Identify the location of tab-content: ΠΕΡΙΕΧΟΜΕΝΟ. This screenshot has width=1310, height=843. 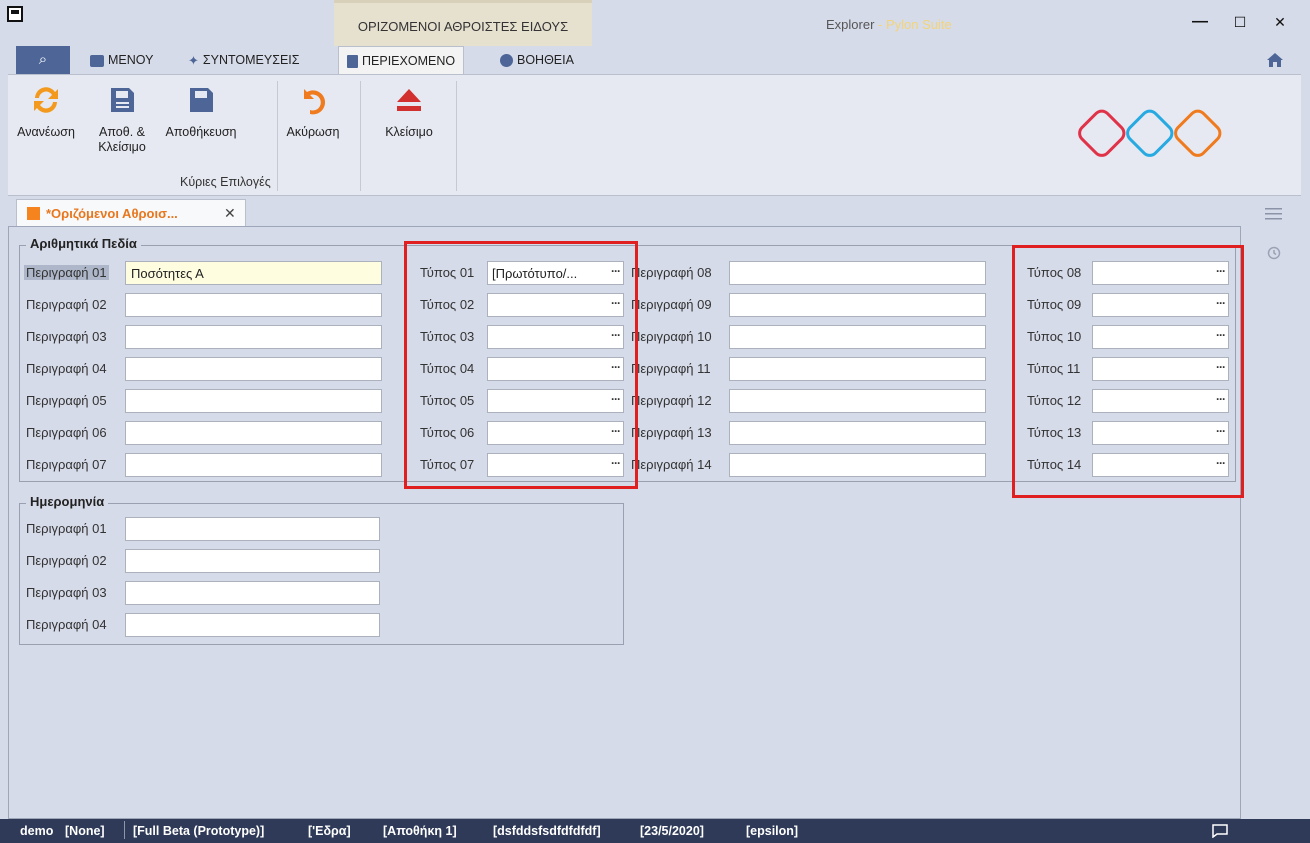
(401, 60).